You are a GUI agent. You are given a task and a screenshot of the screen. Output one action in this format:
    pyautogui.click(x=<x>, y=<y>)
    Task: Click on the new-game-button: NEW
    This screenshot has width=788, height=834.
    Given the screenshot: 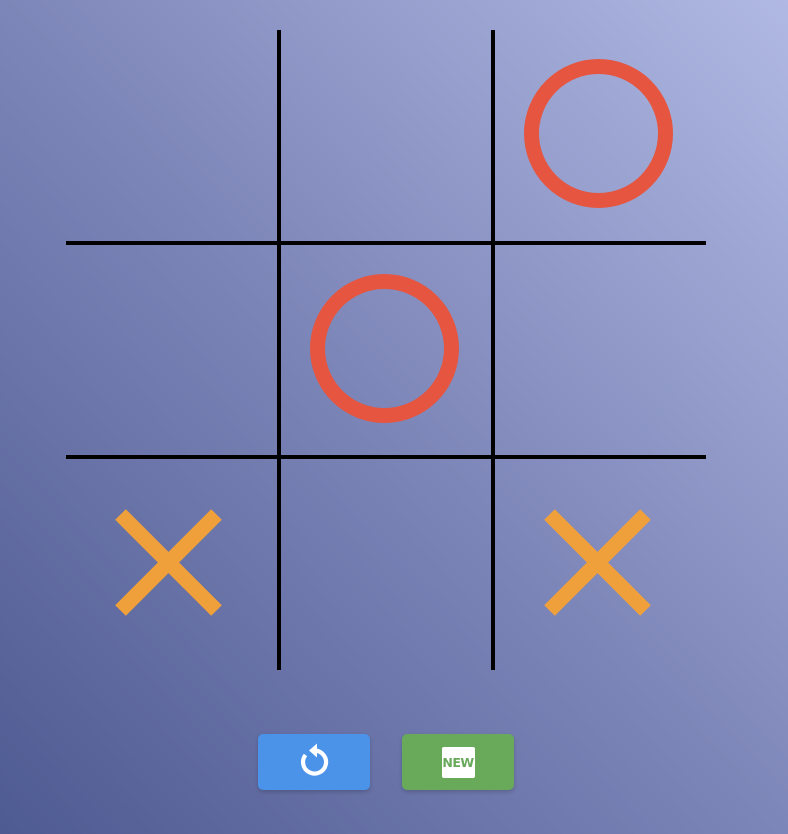 What is the action you would take?
    pyautogui.click(x=458, y=762)
    